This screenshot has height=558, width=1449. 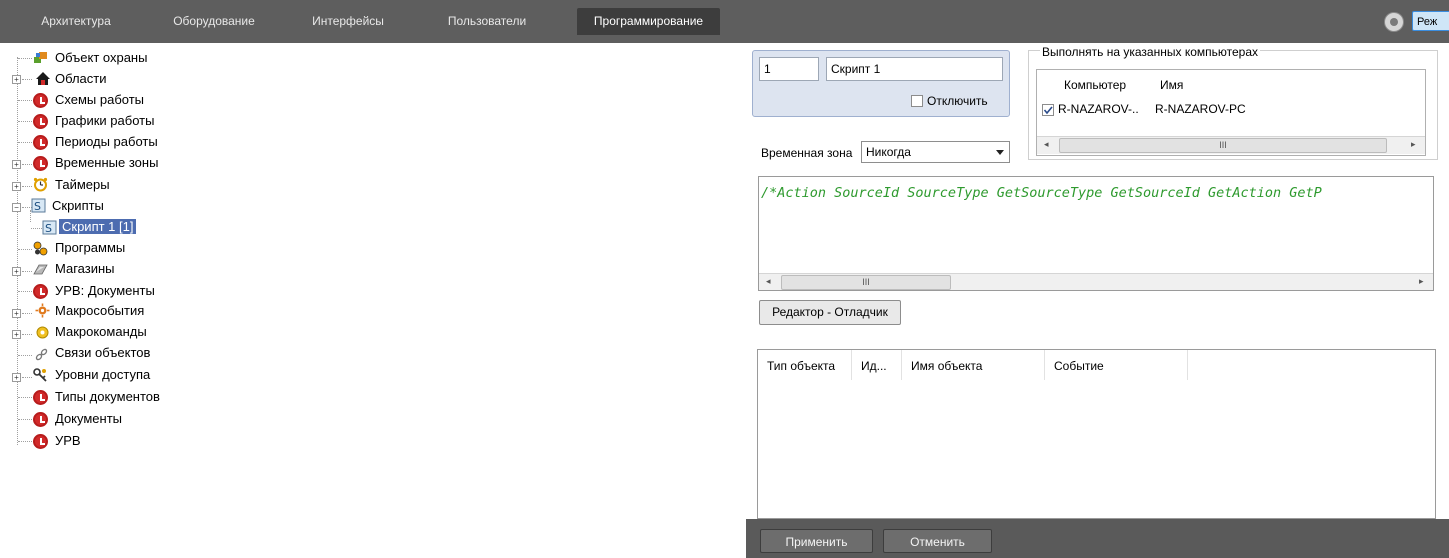 I want to click on tree-item-scripts: Скрипты, so click(x=78, y=206).